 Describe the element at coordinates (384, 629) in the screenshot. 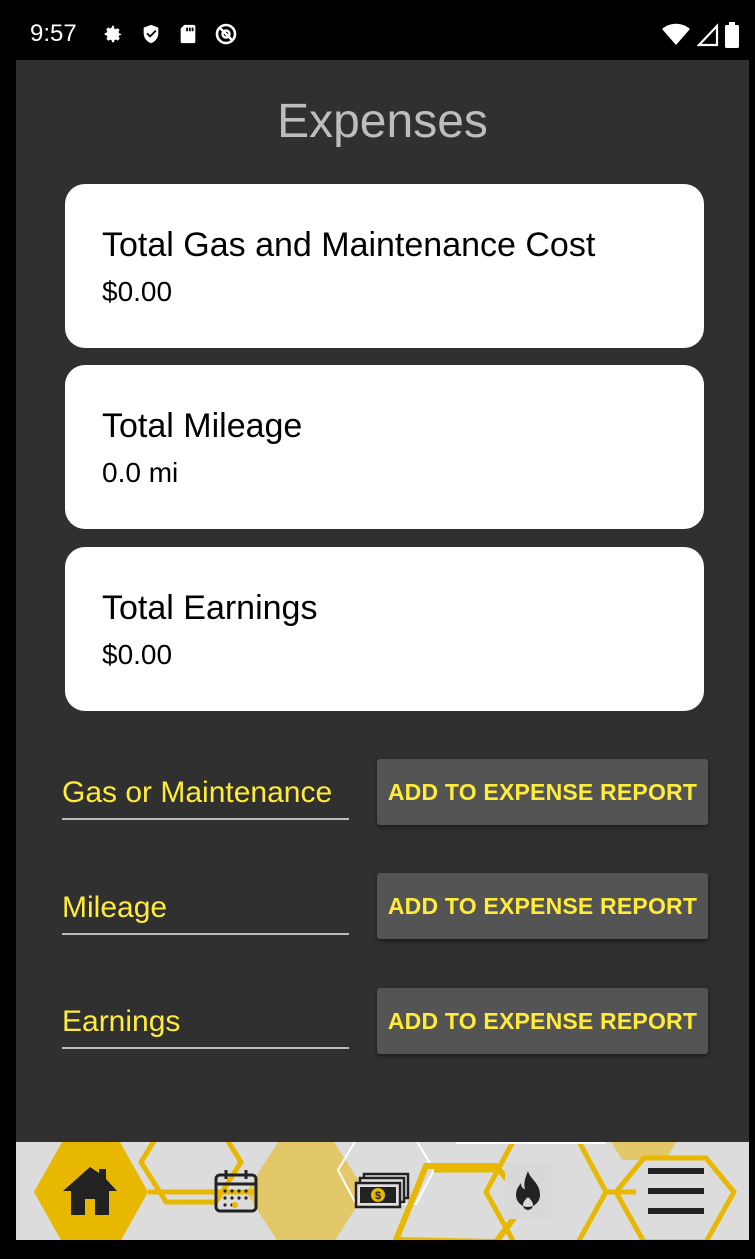

I see `earnings-card: Total Earnings $0.00` at that location.